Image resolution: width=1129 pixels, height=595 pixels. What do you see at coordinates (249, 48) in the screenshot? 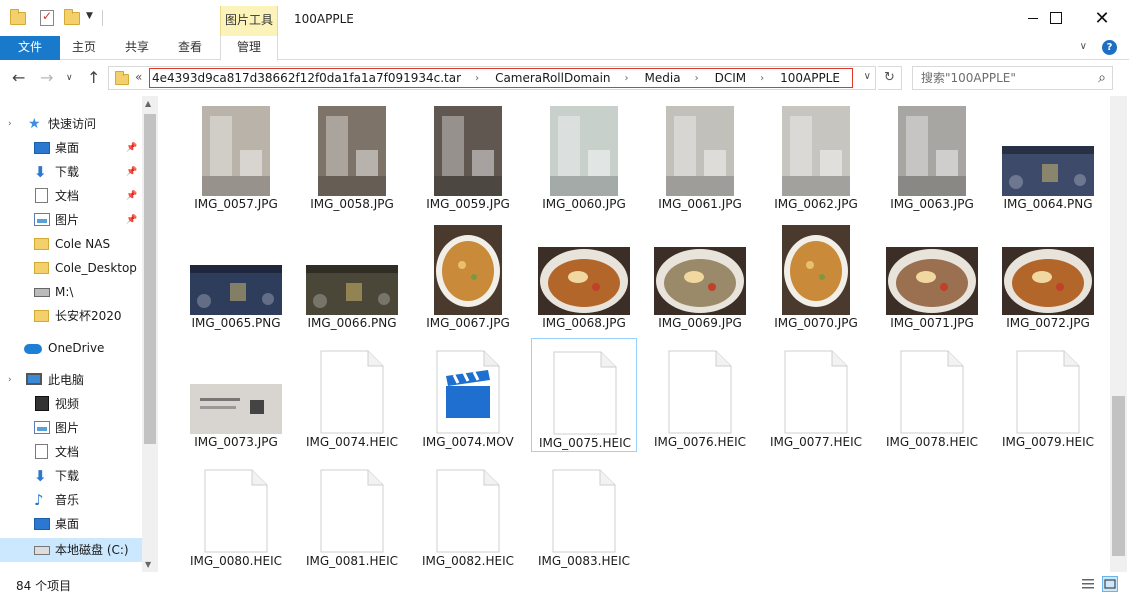
I see `tab-manage: 管理` at bounding box center [249, 48].